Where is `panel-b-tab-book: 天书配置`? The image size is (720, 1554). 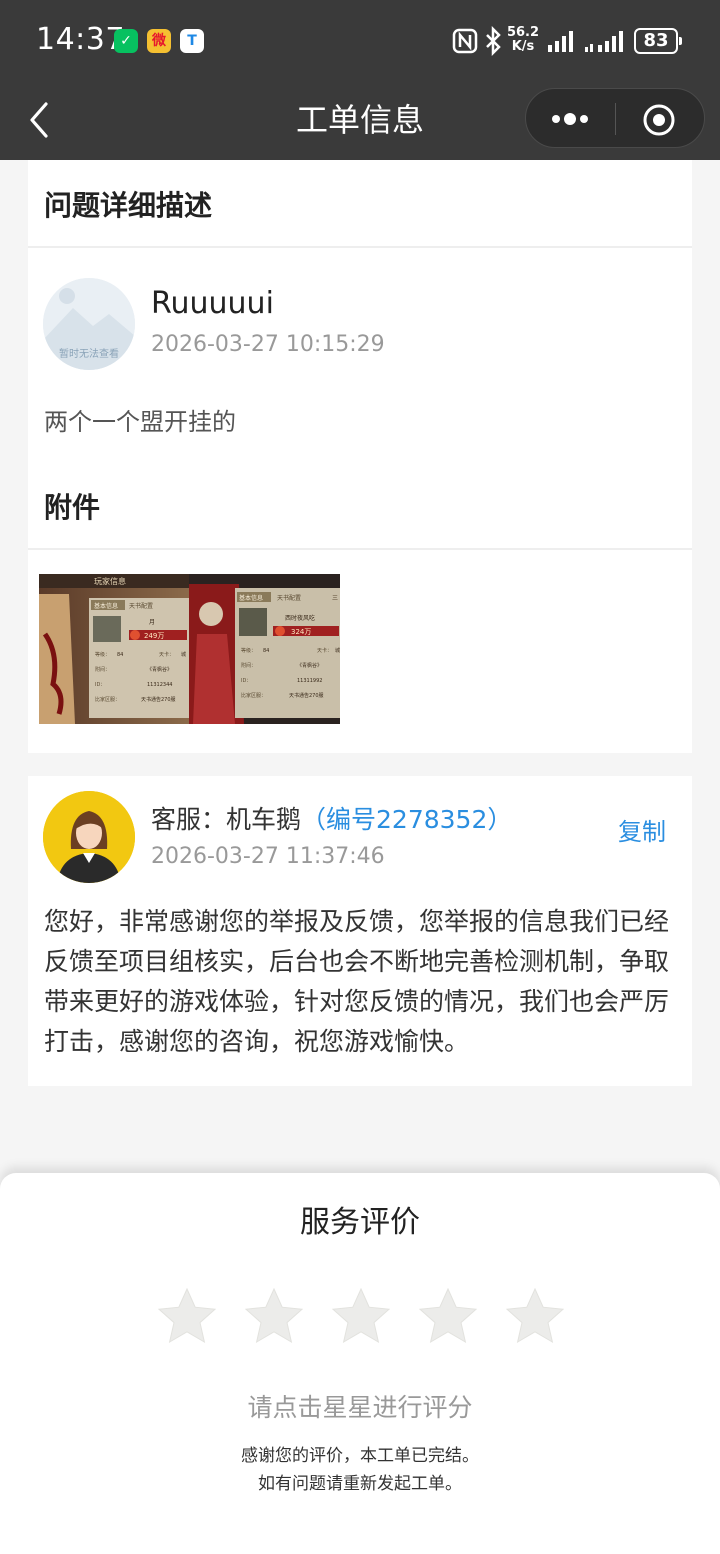
panel-b-tab-book: 天书配置 is located at coordinates (289, 598).